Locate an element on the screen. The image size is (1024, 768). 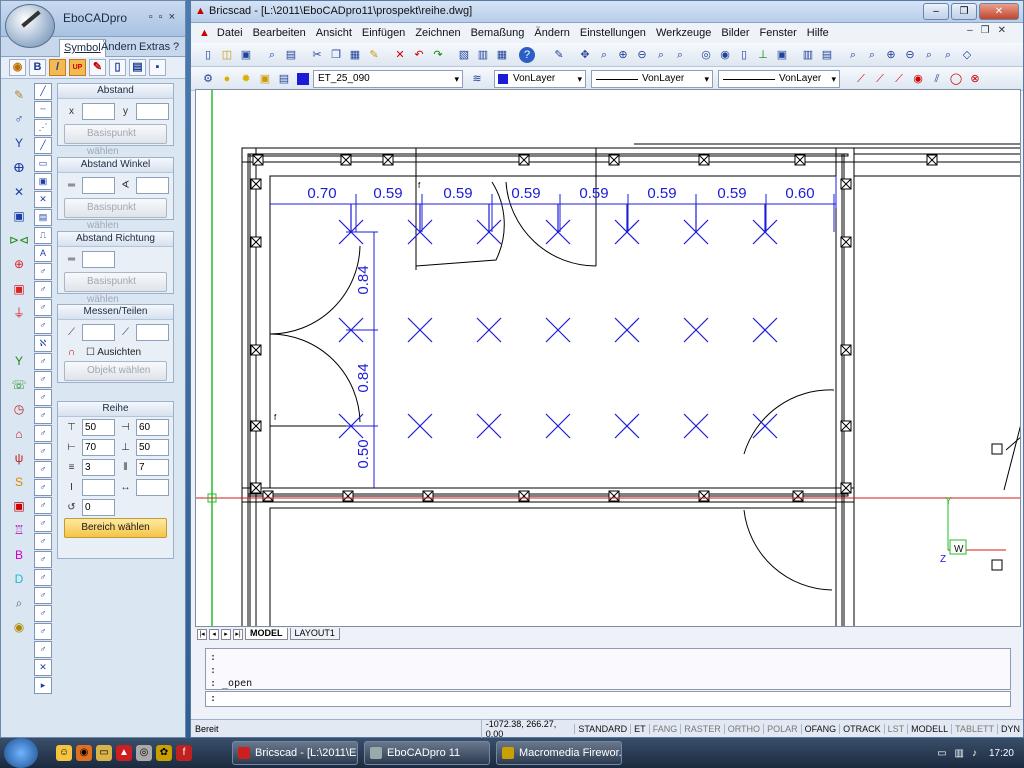
symbol-link2-icon: ♂ is located at coordinates (43, 289).